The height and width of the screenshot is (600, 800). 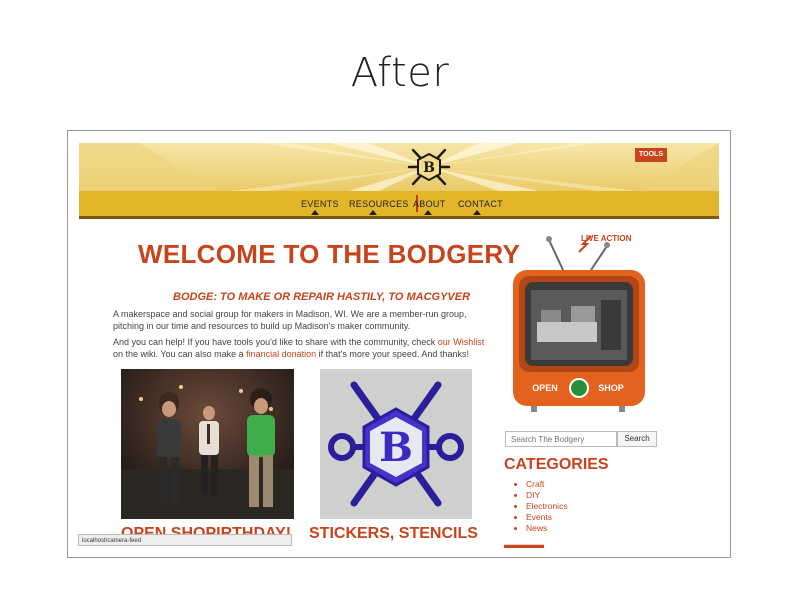 What do you see at coordinates (315, 212) in the screenshot?
I see `nav-caret-events-icon` at bounding box center [315, 212].